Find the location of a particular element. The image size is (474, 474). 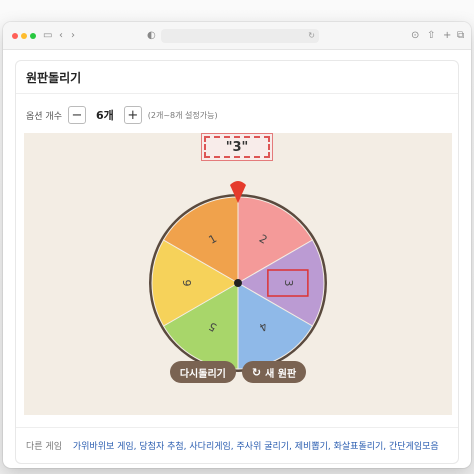

tabs-overview-icon: ⧉ is located at coordinates (460, 36).